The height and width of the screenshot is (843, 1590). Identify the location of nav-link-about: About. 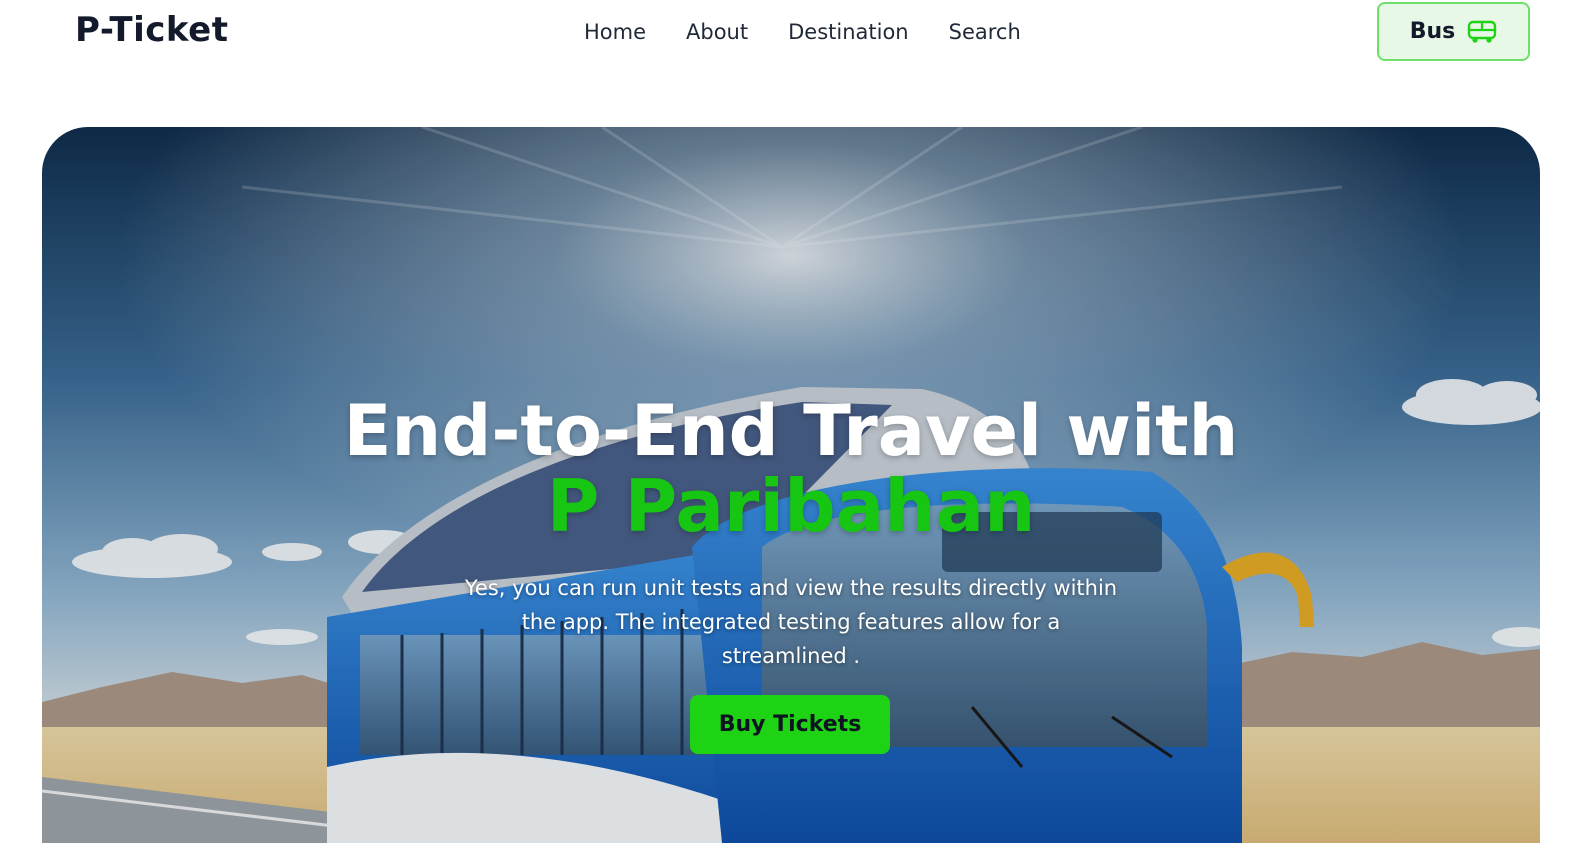
(717, 32).